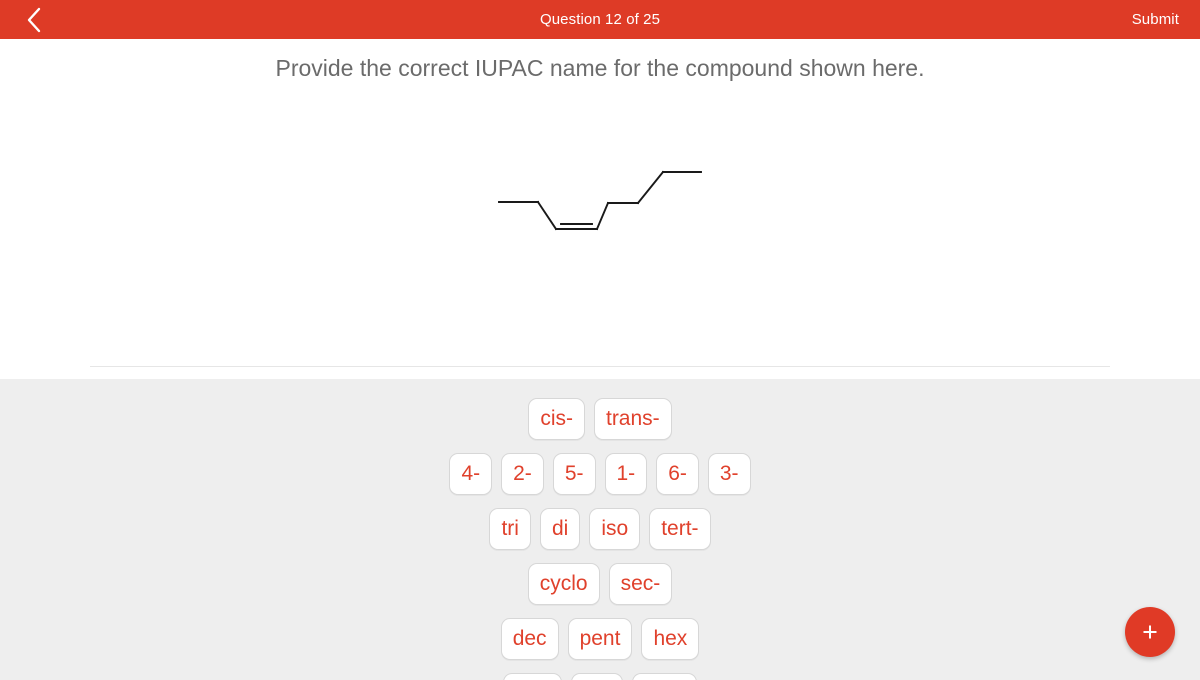  I want to click on tile-row: cyclo sec-, so click(600, 584).